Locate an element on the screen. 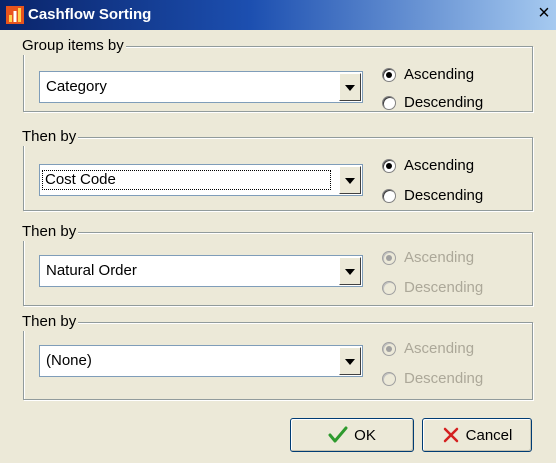 This screenshot has height=463, width=556. sort-field-select-2: Cost Code is located at coordinates (201, 180).